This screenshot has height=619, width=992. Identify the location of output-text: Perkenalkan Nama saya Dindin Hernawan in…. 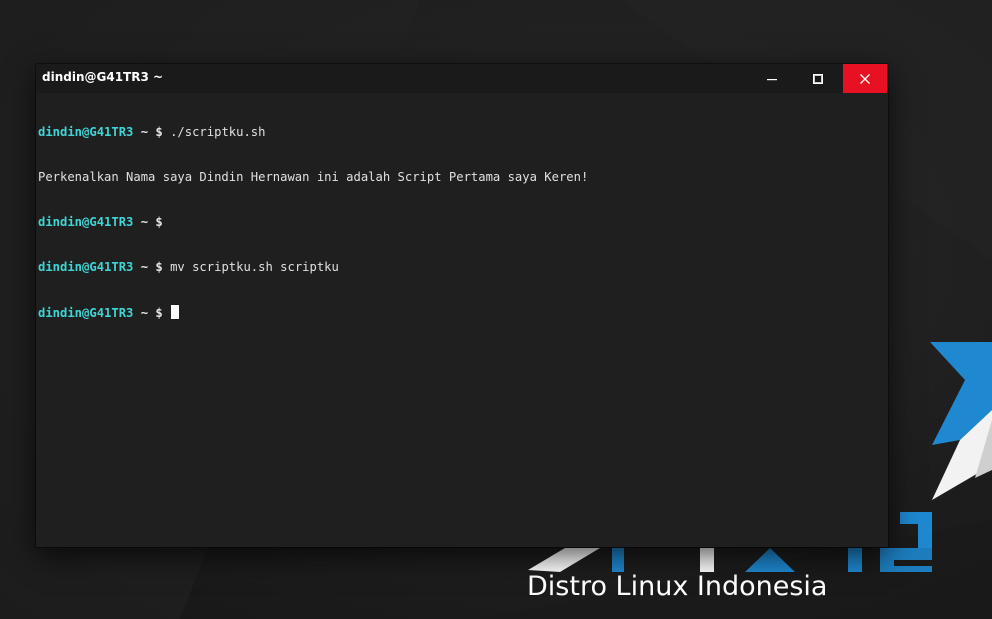
(313, 177).